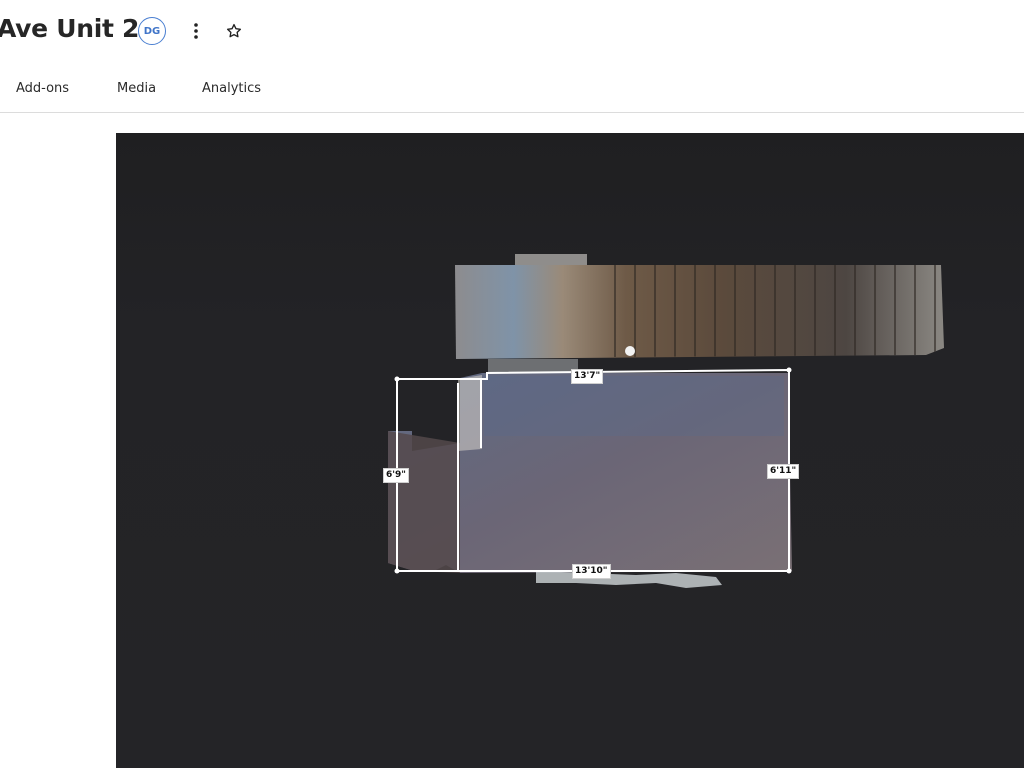  What do you see at coordinates (587, 376) in the screenshot?
I see `dimension-label-top: 13'7"` at bounding box center [587, 376].